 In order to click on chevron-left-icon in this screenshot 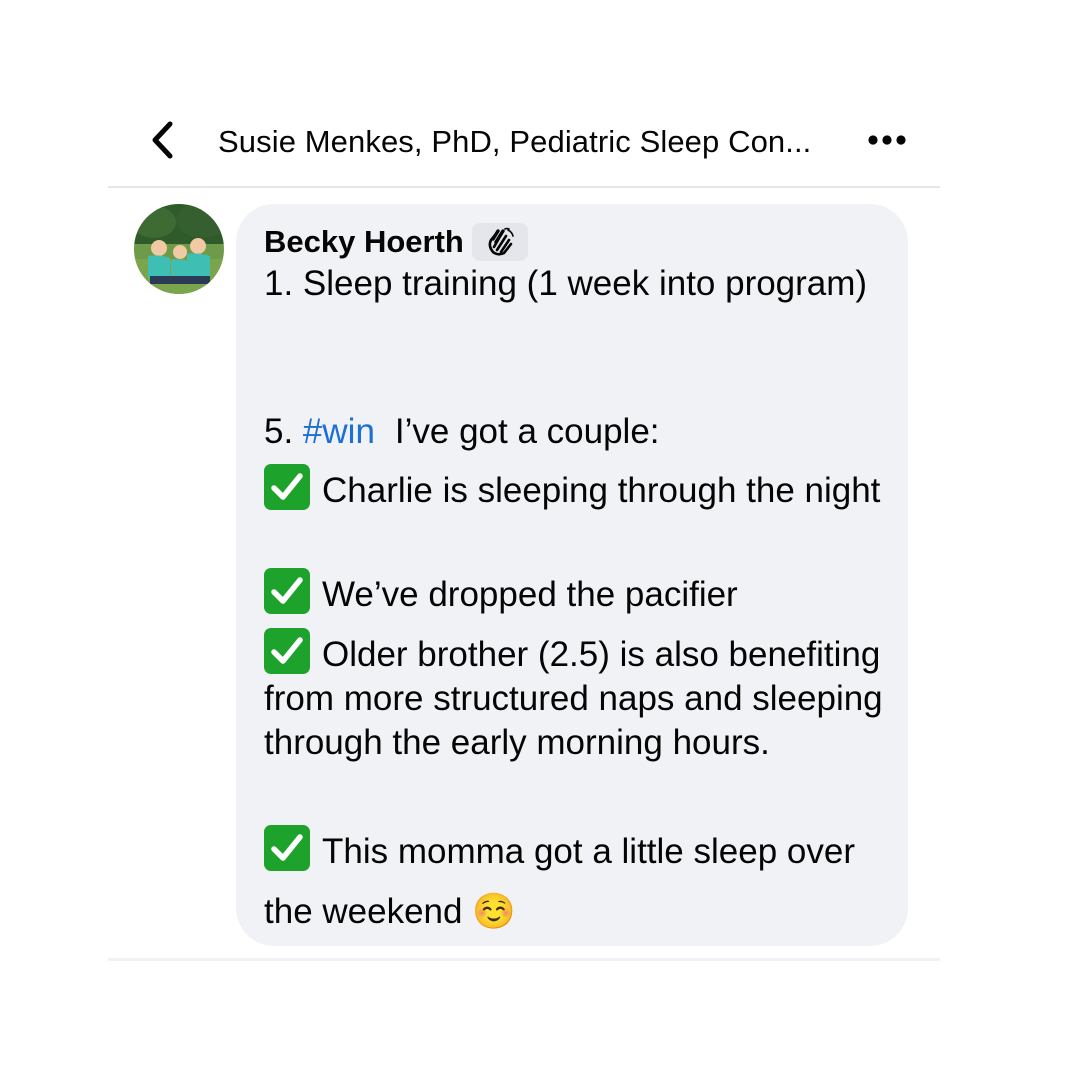, I will do `click(162, 140)`.